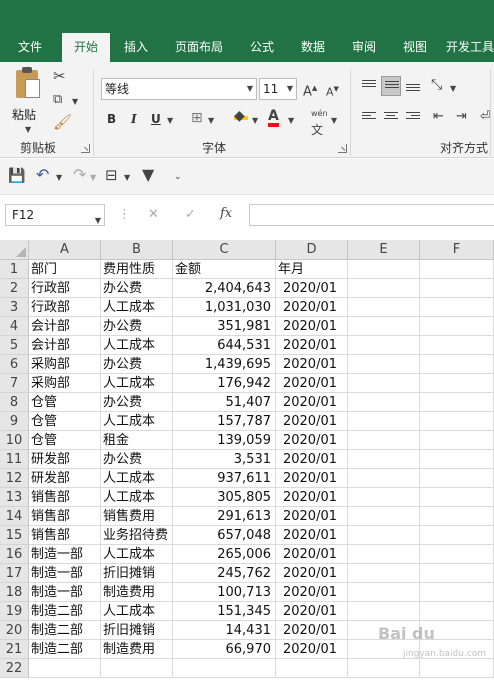 This screenshot has height=680, width=494. What do you see at coordinates (384, 364) in the screenshot?
I see `cell-e6` at bounding box center [384, 364].